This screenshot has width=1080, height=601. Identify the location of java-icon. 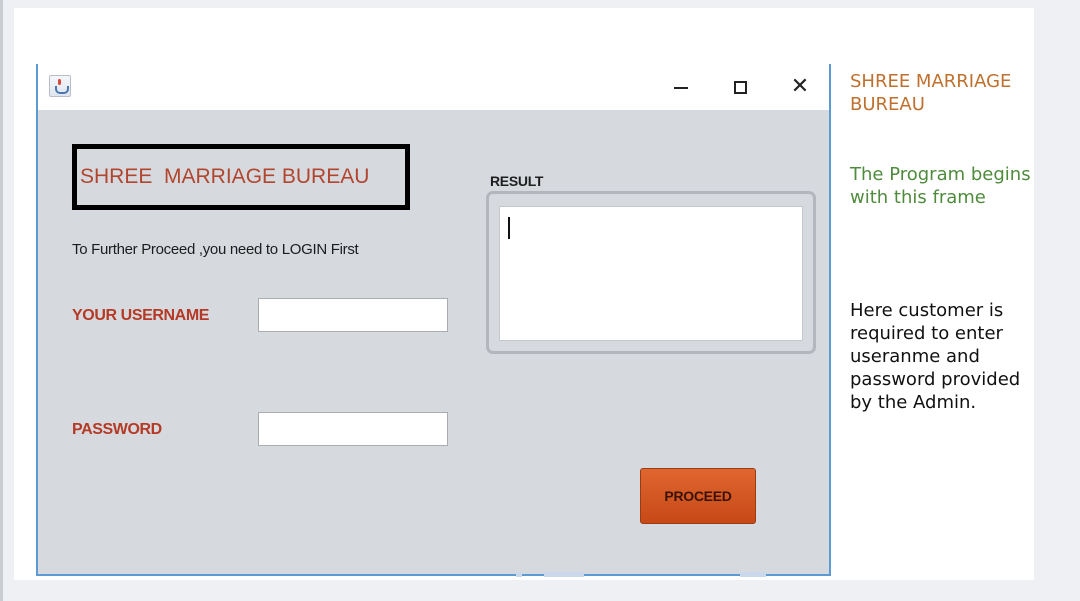
(60, 86).